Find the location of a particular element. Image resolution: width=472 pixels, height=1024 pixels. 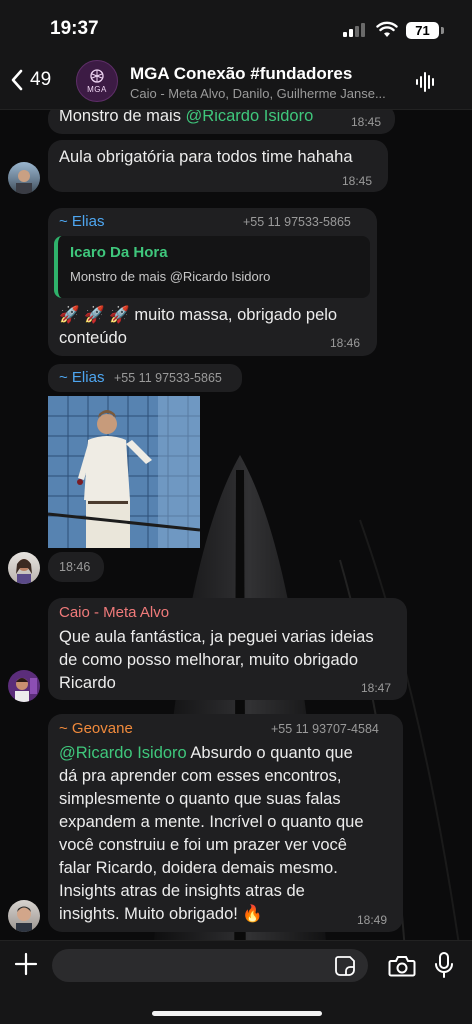

sender-name: Caio - Meta Alvo is located at coordinates (114, 612).